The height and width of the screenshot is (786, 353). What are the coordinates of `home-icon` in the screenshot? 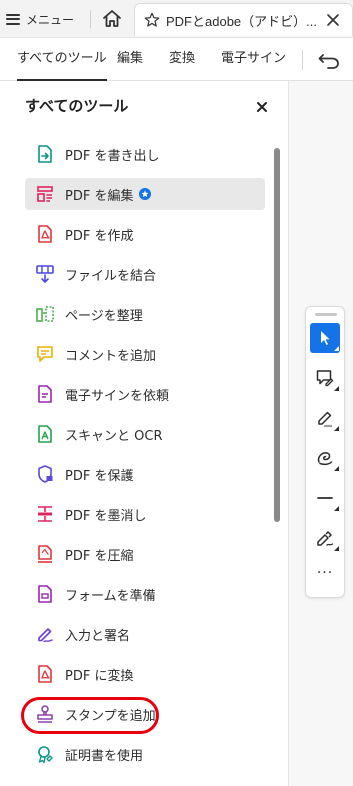 It's located at (112, 18).